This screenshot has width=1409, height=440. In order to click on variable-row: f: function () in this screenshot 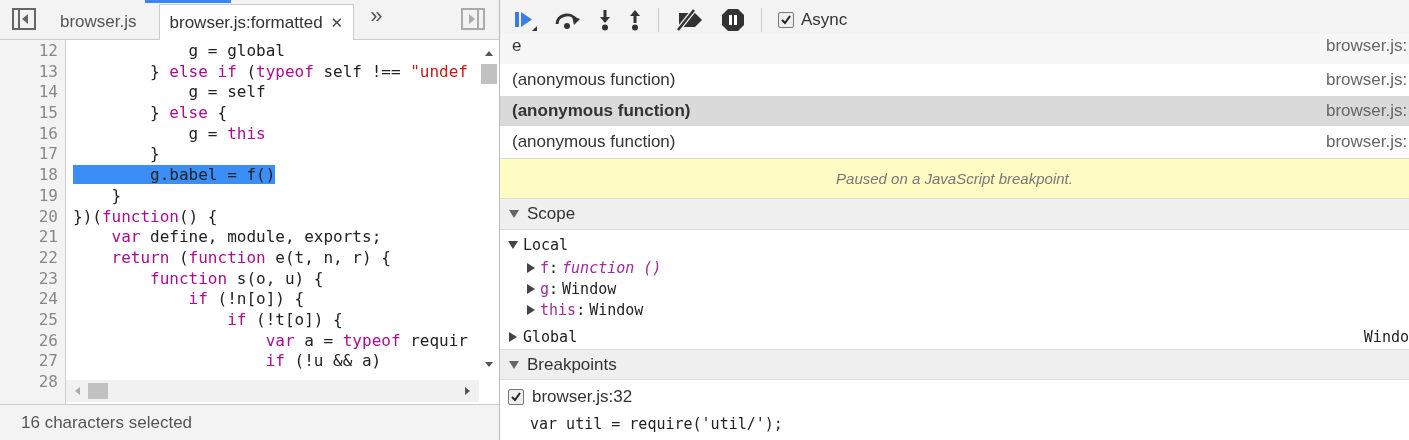, I will do `click(954, 267)`.